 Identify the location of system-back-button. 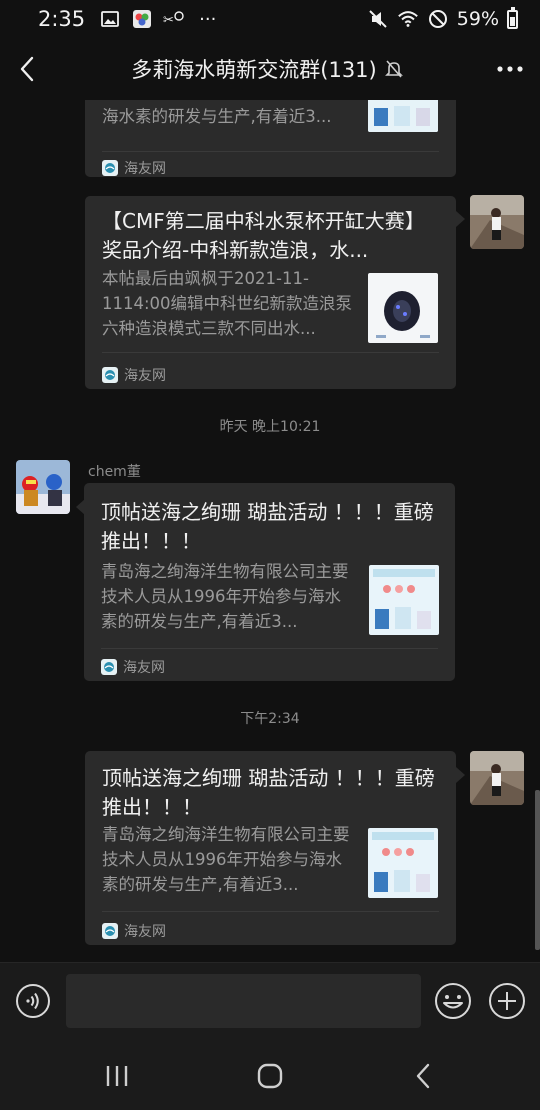
(423, 1076).